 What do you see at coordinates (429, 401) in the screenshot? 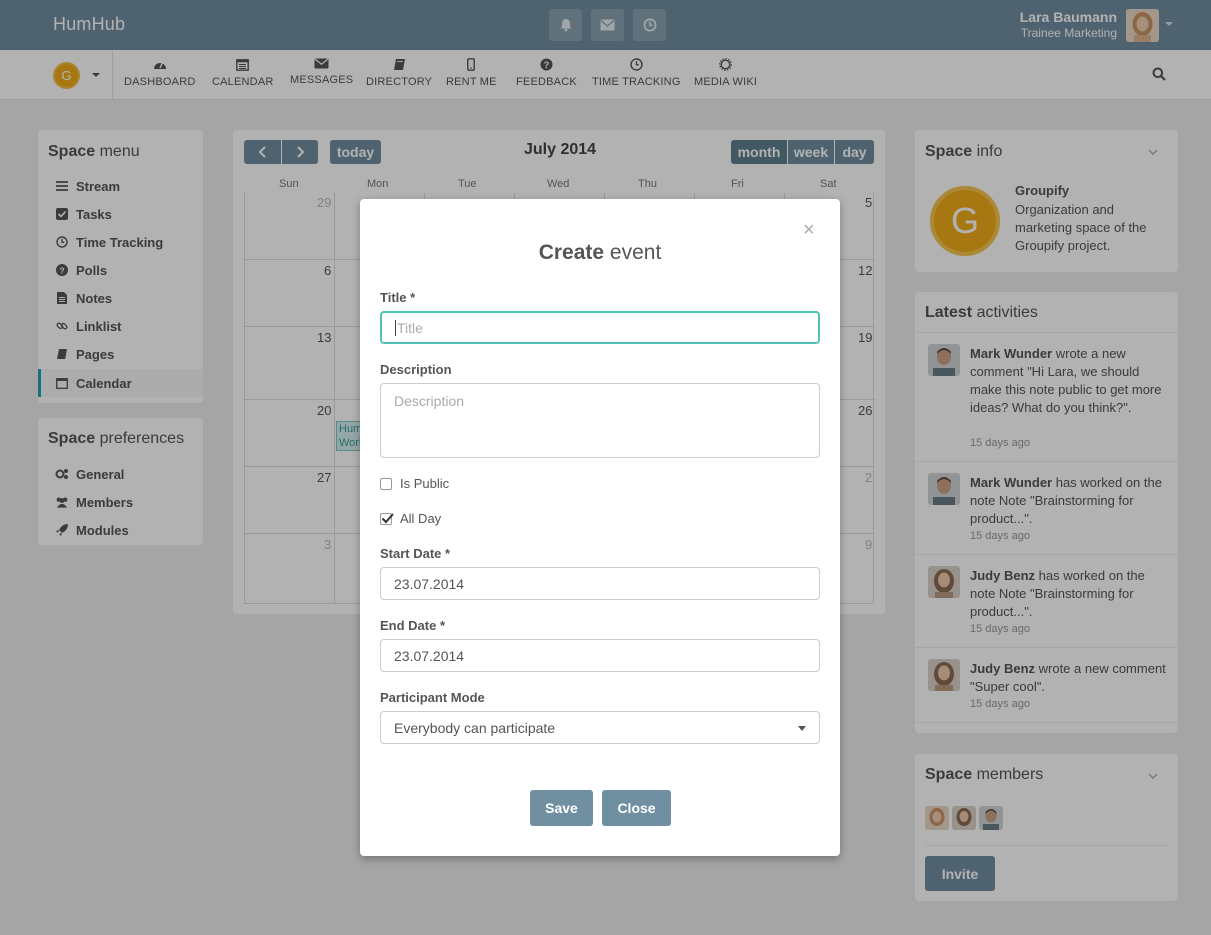
I see `description-placeholder: Description` at bounding box center [429, 401].